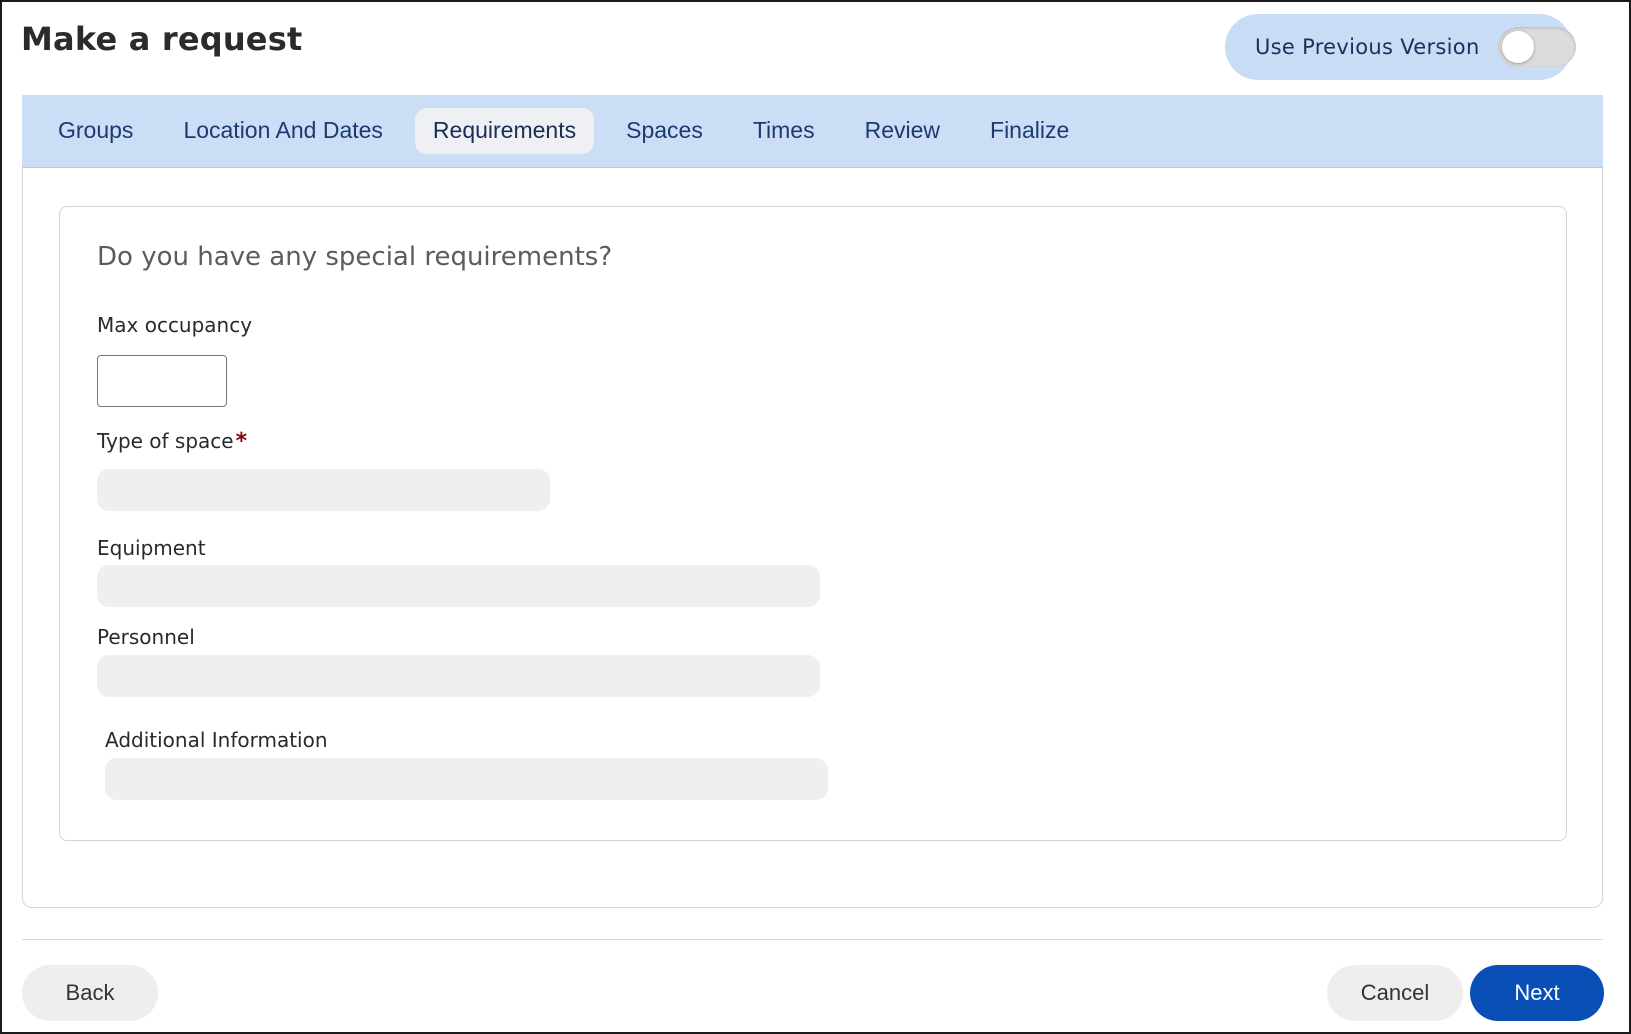 Image resolution: width=1631 pixels, height=1034 pixels. Describe the element at coordinates (1395, 993) in the screenshot. I see `cancel-button: Cancel` at that location.